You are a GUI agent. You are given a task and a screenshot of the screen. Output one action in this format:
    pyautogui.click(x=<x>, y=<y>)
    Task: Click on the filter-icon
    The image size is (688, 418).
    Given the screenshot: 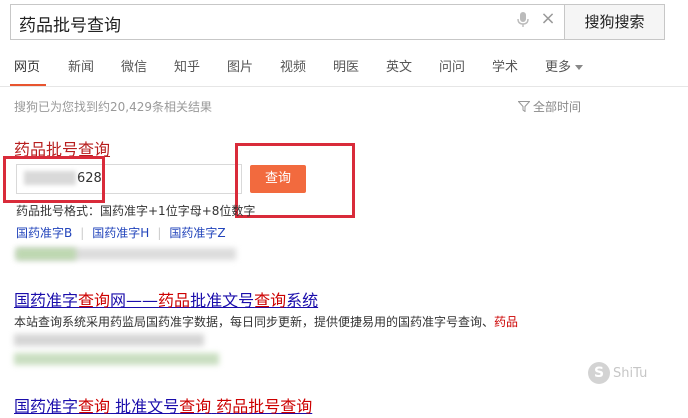 What is the action you would take?
    pyautogui.click(x=524, y=106)
    